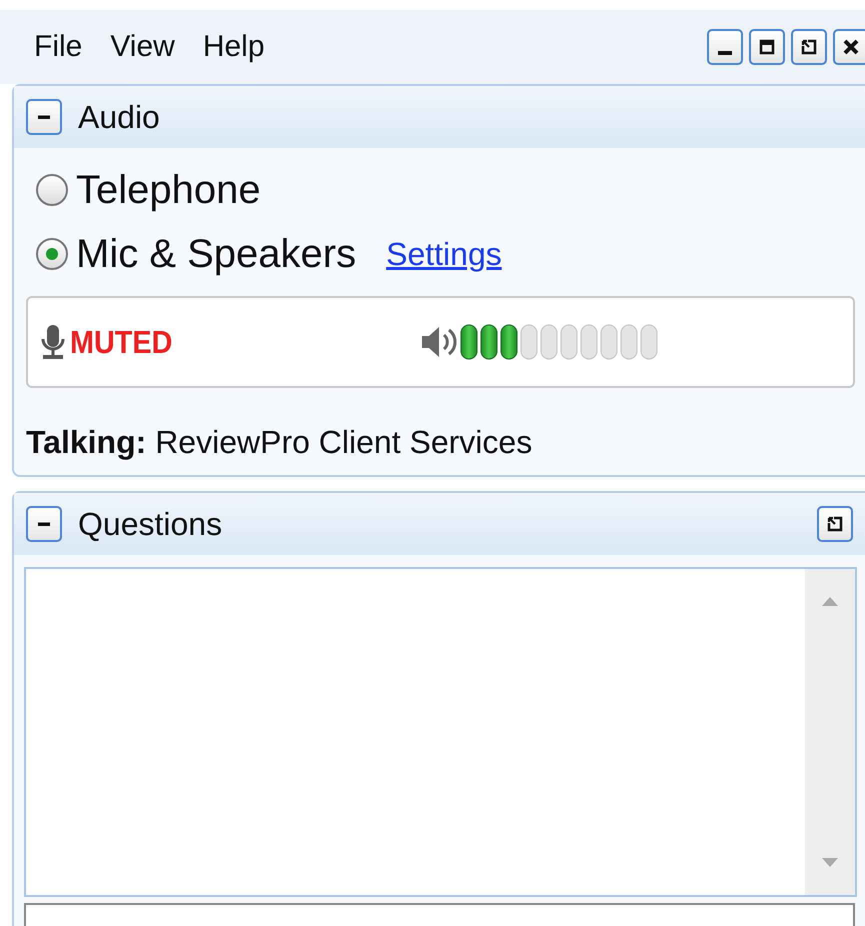 This screenshot has height=926, width=865. What do you see at coordinates (216, 254) in the screenshot?
I see `radio-label: Mic & Speakers` at bounding box center [216, 254].